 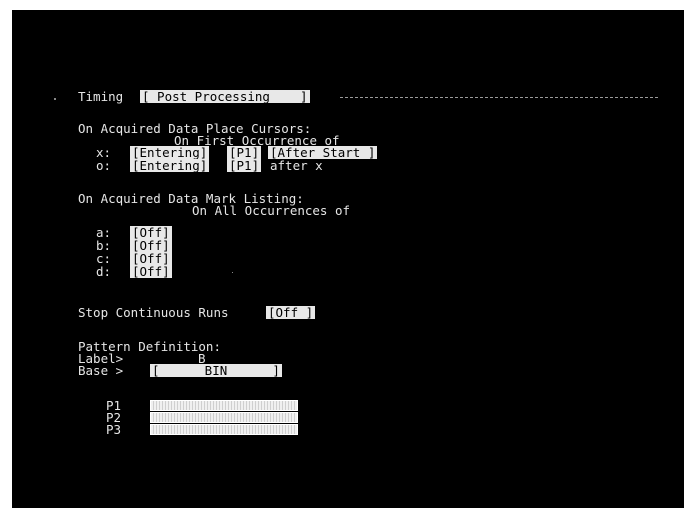 What do you see at coordinates (499, 97) in the screenshot?
I see `timing-dash-line` at bounding box center [499, 97].